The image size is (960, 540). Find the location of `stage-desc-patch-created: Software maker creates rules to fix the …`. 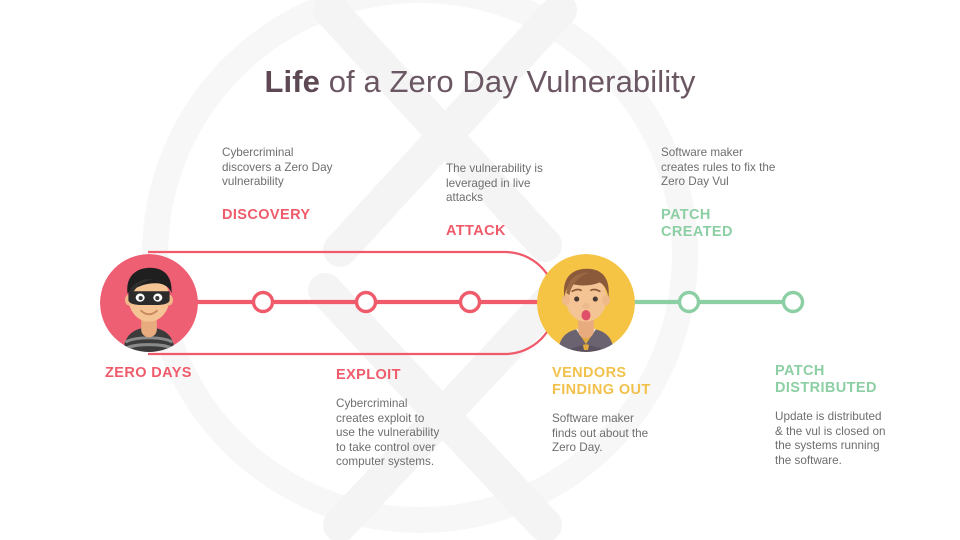

stage-desc-patch-created: Software maker creates rules to fix the … is located at coordinates (718, 167).